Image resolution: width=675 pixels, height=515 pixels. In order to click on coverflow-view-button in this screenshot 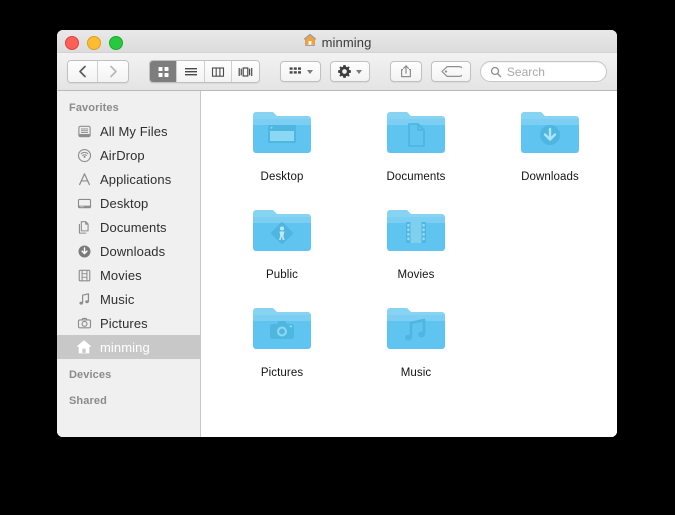, I will do `click(245, 71)`.